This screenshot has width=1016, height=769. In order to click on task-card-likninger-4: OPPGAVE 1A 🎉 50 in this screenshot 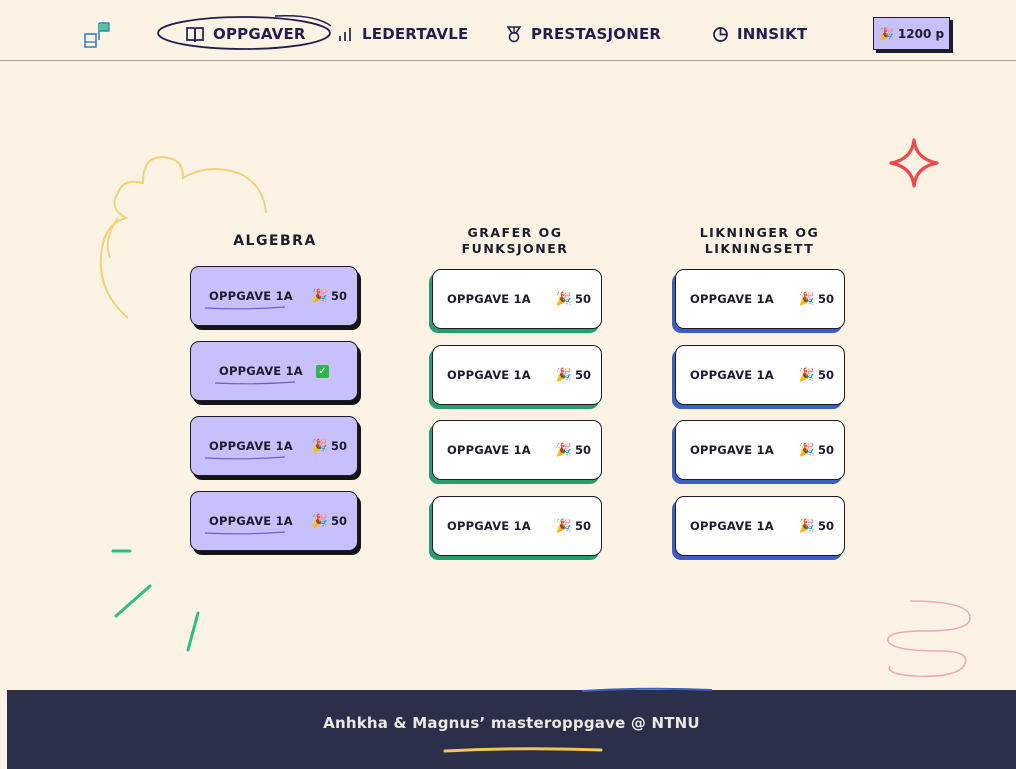, I will do `click(760, 526)`.